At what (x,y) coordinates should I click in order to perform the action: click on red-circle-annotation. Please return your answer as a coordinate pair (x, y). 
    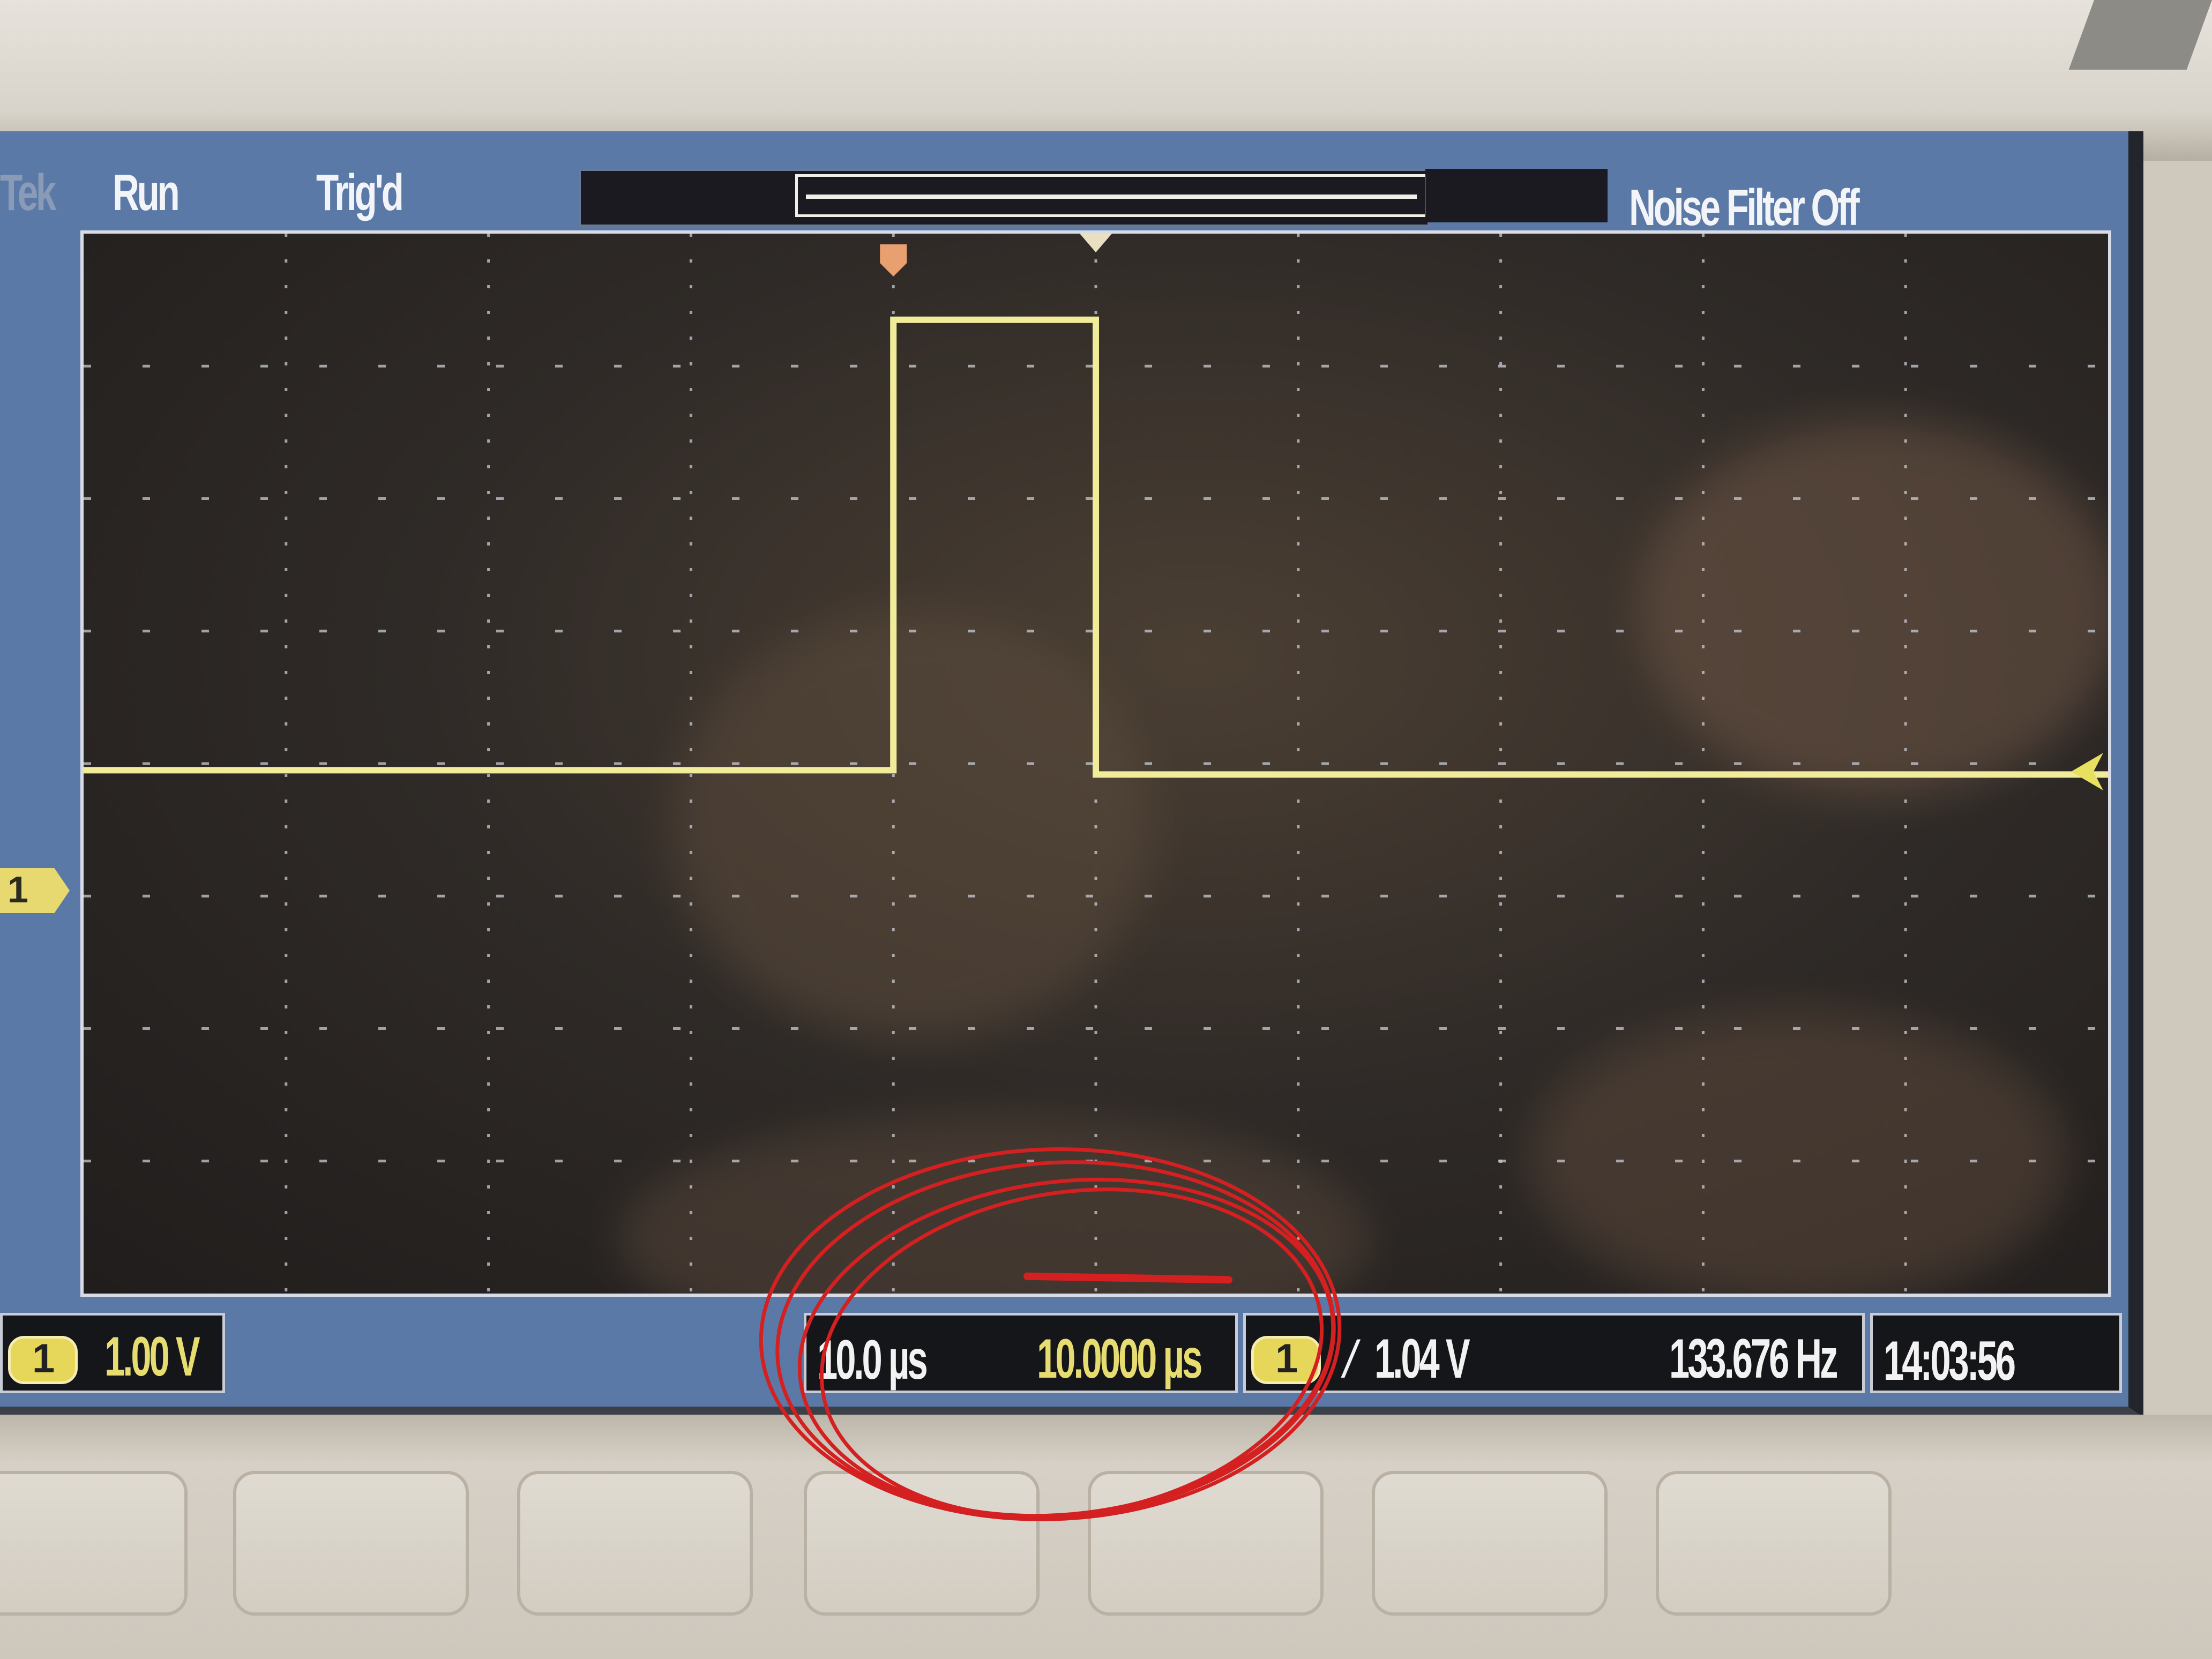
    Looking at the image, I should click on (1050, 1334).